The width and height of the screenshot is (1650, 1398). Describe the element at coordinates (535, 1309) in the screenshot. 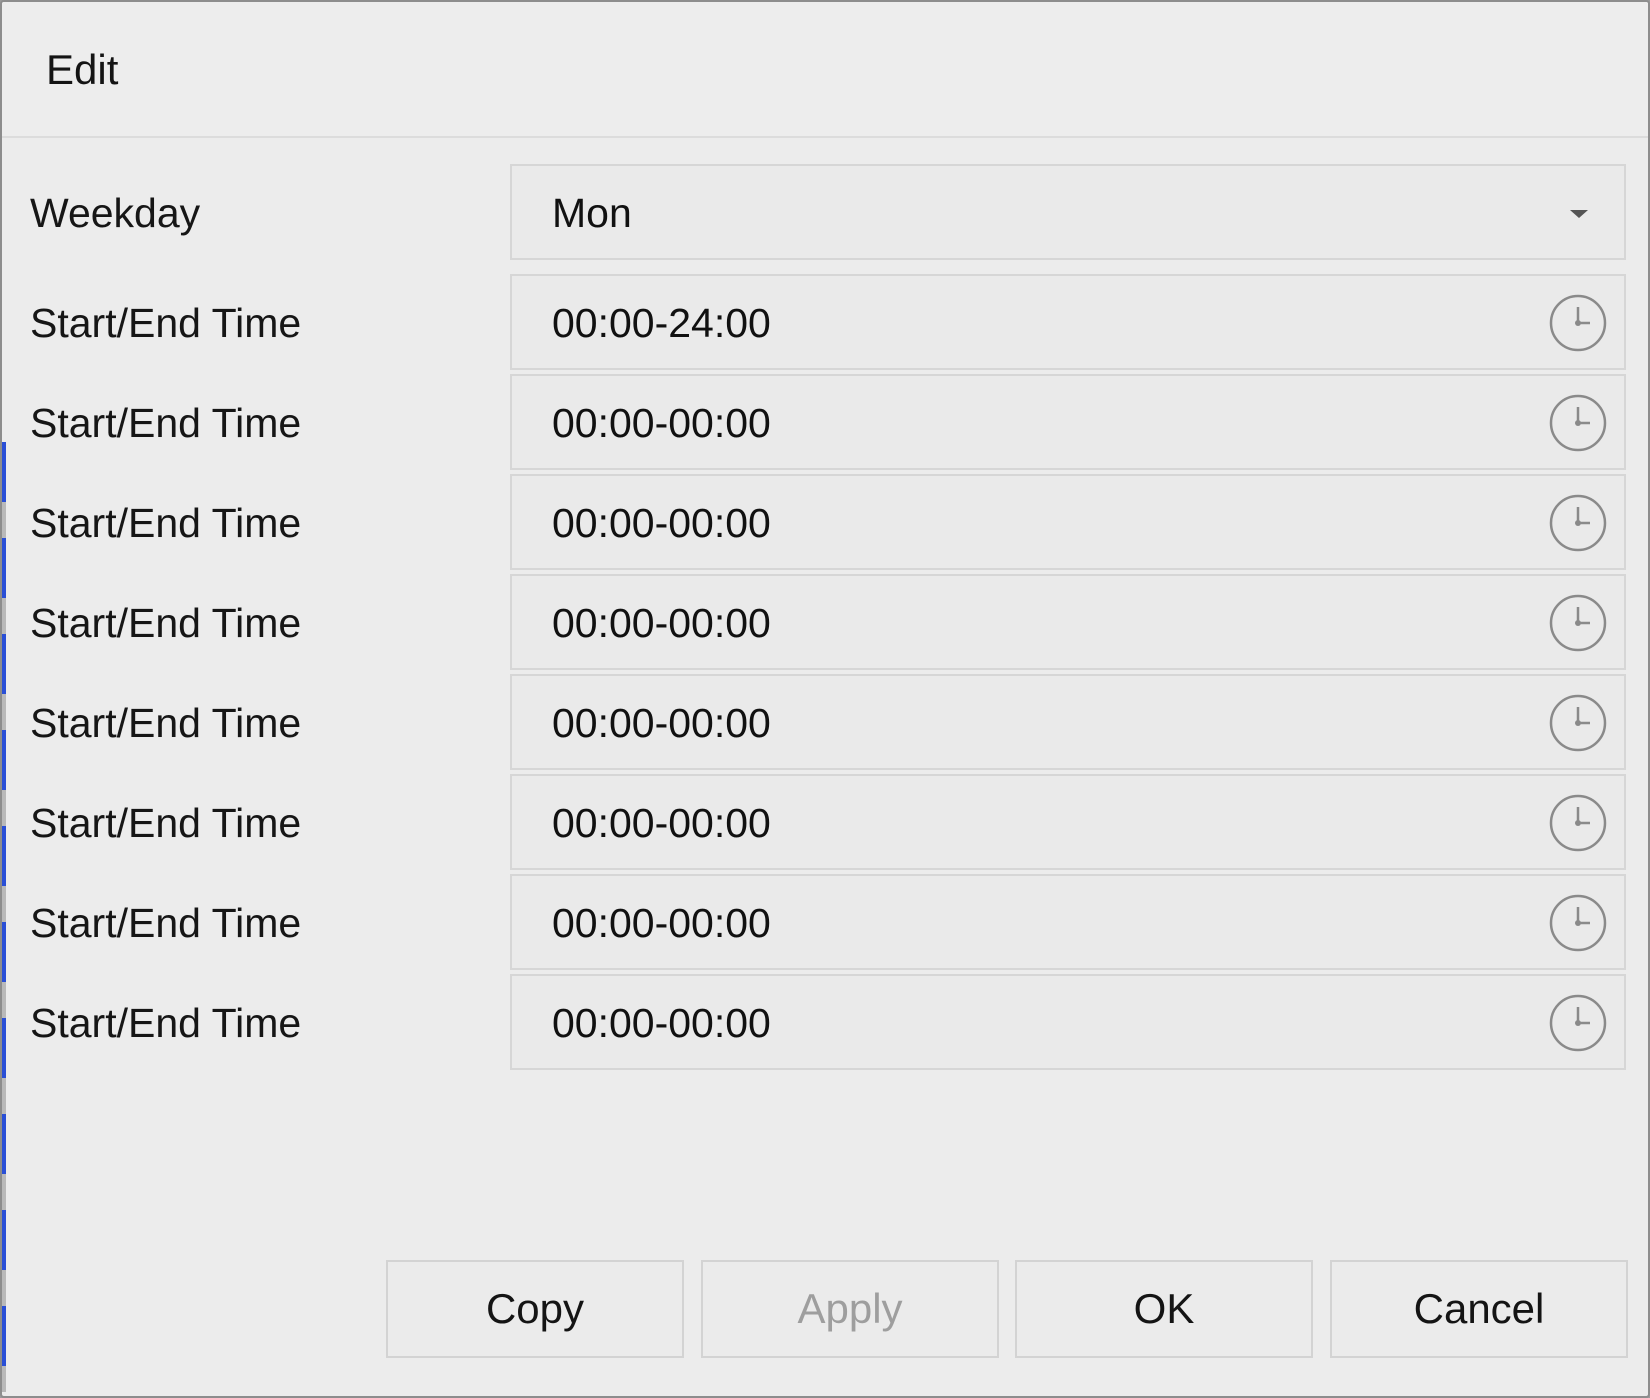

I see `copy-button: Copy` at that location.